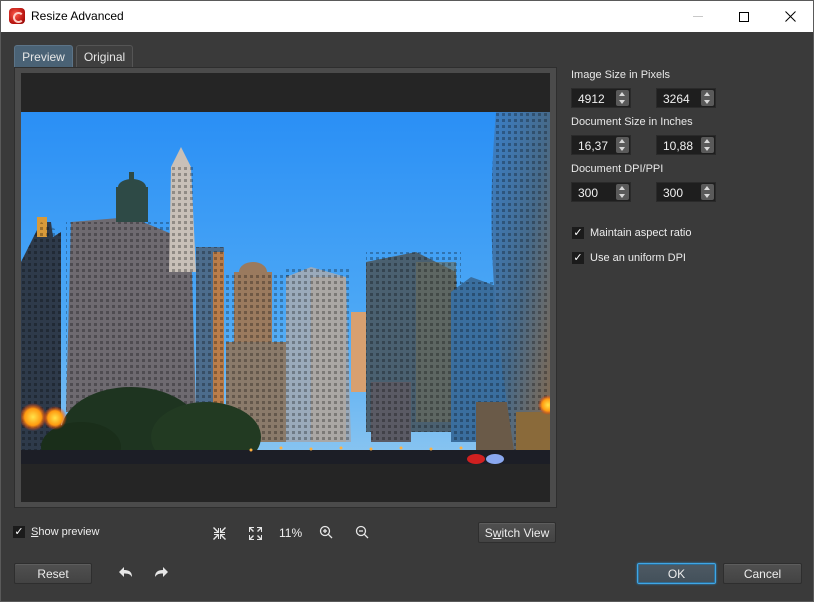  Describe the element at coordinates (43, 56) in the screenshot. I see `tab-preview: Preview` at that location.